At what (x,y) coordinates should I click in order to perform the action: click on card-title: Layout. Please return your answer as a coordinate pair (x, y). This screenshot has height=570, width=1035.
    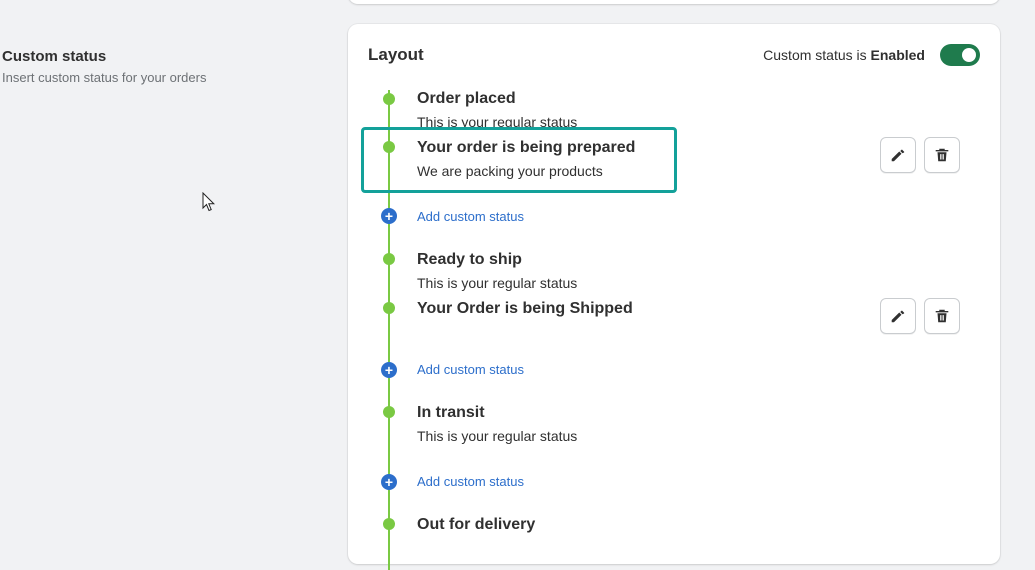
    Looking at the image, I should click on (396, 54).